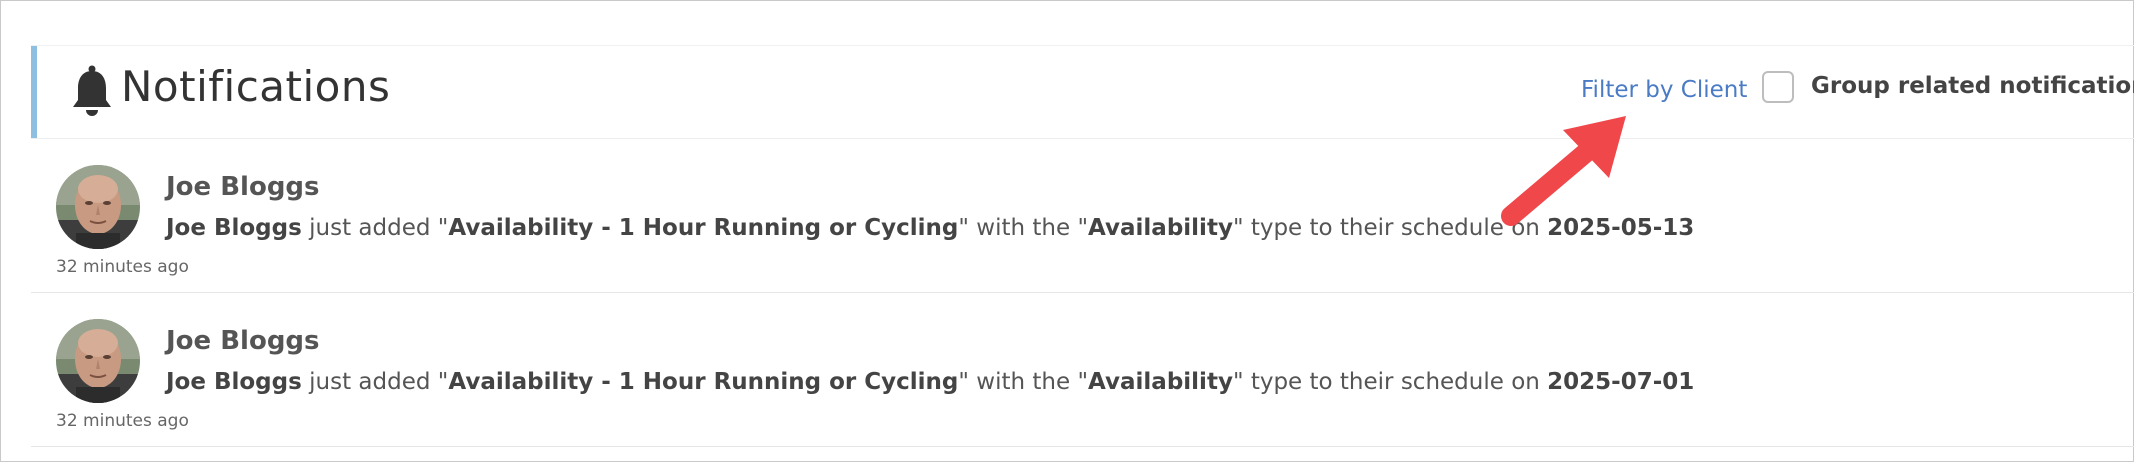  Describe the element at coordinates (34, 92) in the screenshot. I see `header-accent-bar` at that location.